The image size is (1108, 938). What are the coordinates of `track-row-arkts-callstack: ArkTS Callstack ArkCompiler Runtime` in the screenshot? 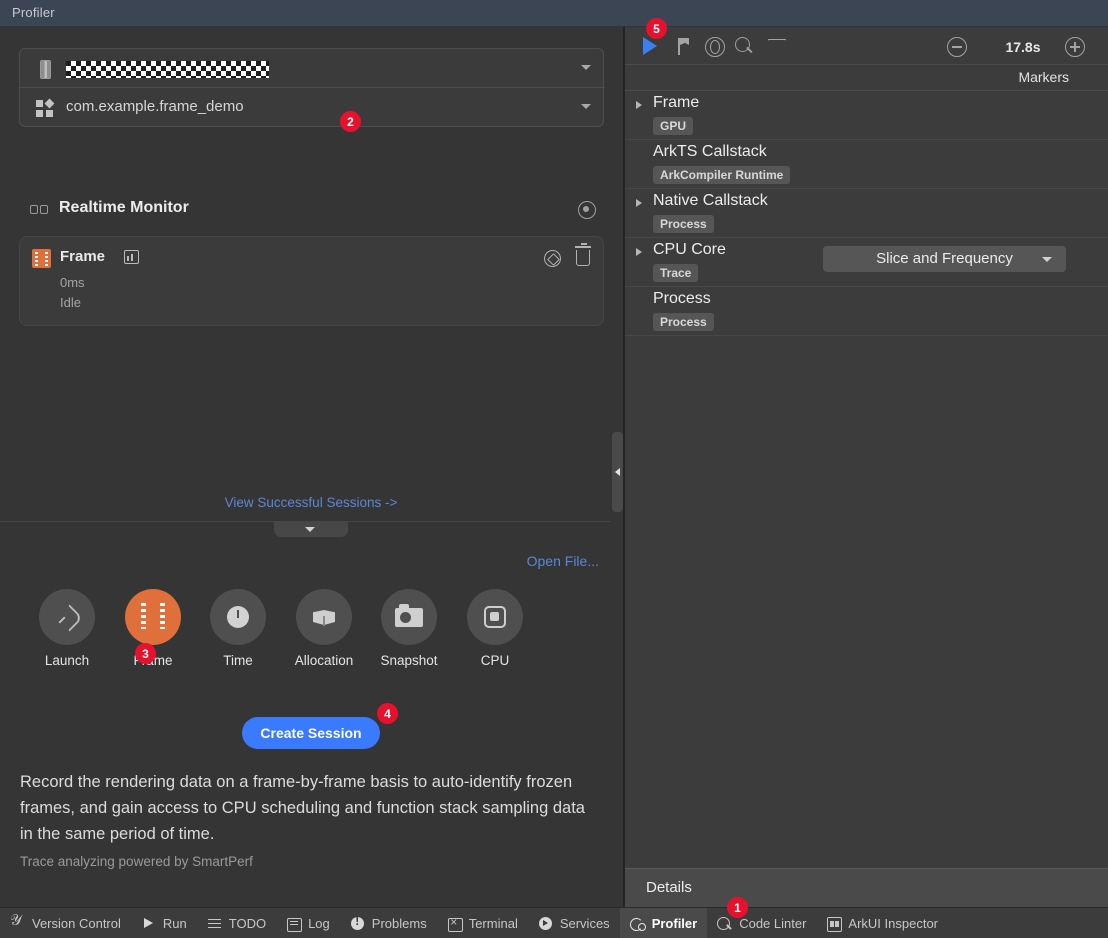 It's located at (866, 164).